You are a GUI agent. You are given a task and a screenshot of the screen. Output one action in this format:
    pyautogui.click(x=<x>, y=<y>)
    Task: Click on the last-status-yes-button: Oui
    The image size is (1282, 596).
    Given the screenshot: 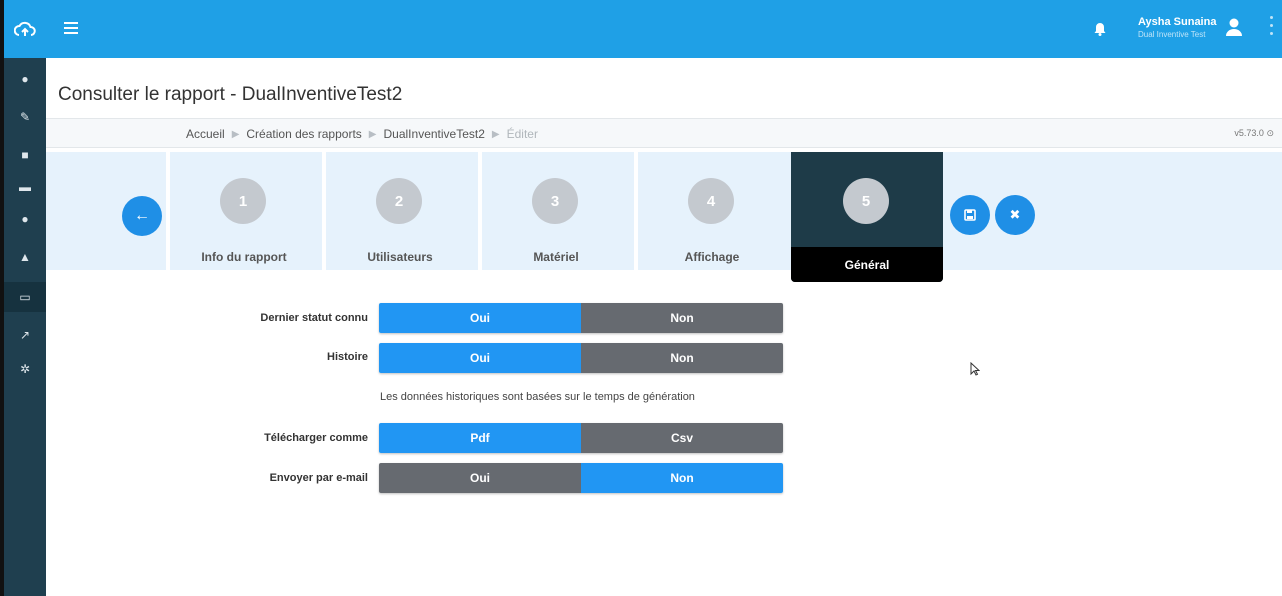 What is the action you would take?
    pyautogui.click(x=480, y=318)
    